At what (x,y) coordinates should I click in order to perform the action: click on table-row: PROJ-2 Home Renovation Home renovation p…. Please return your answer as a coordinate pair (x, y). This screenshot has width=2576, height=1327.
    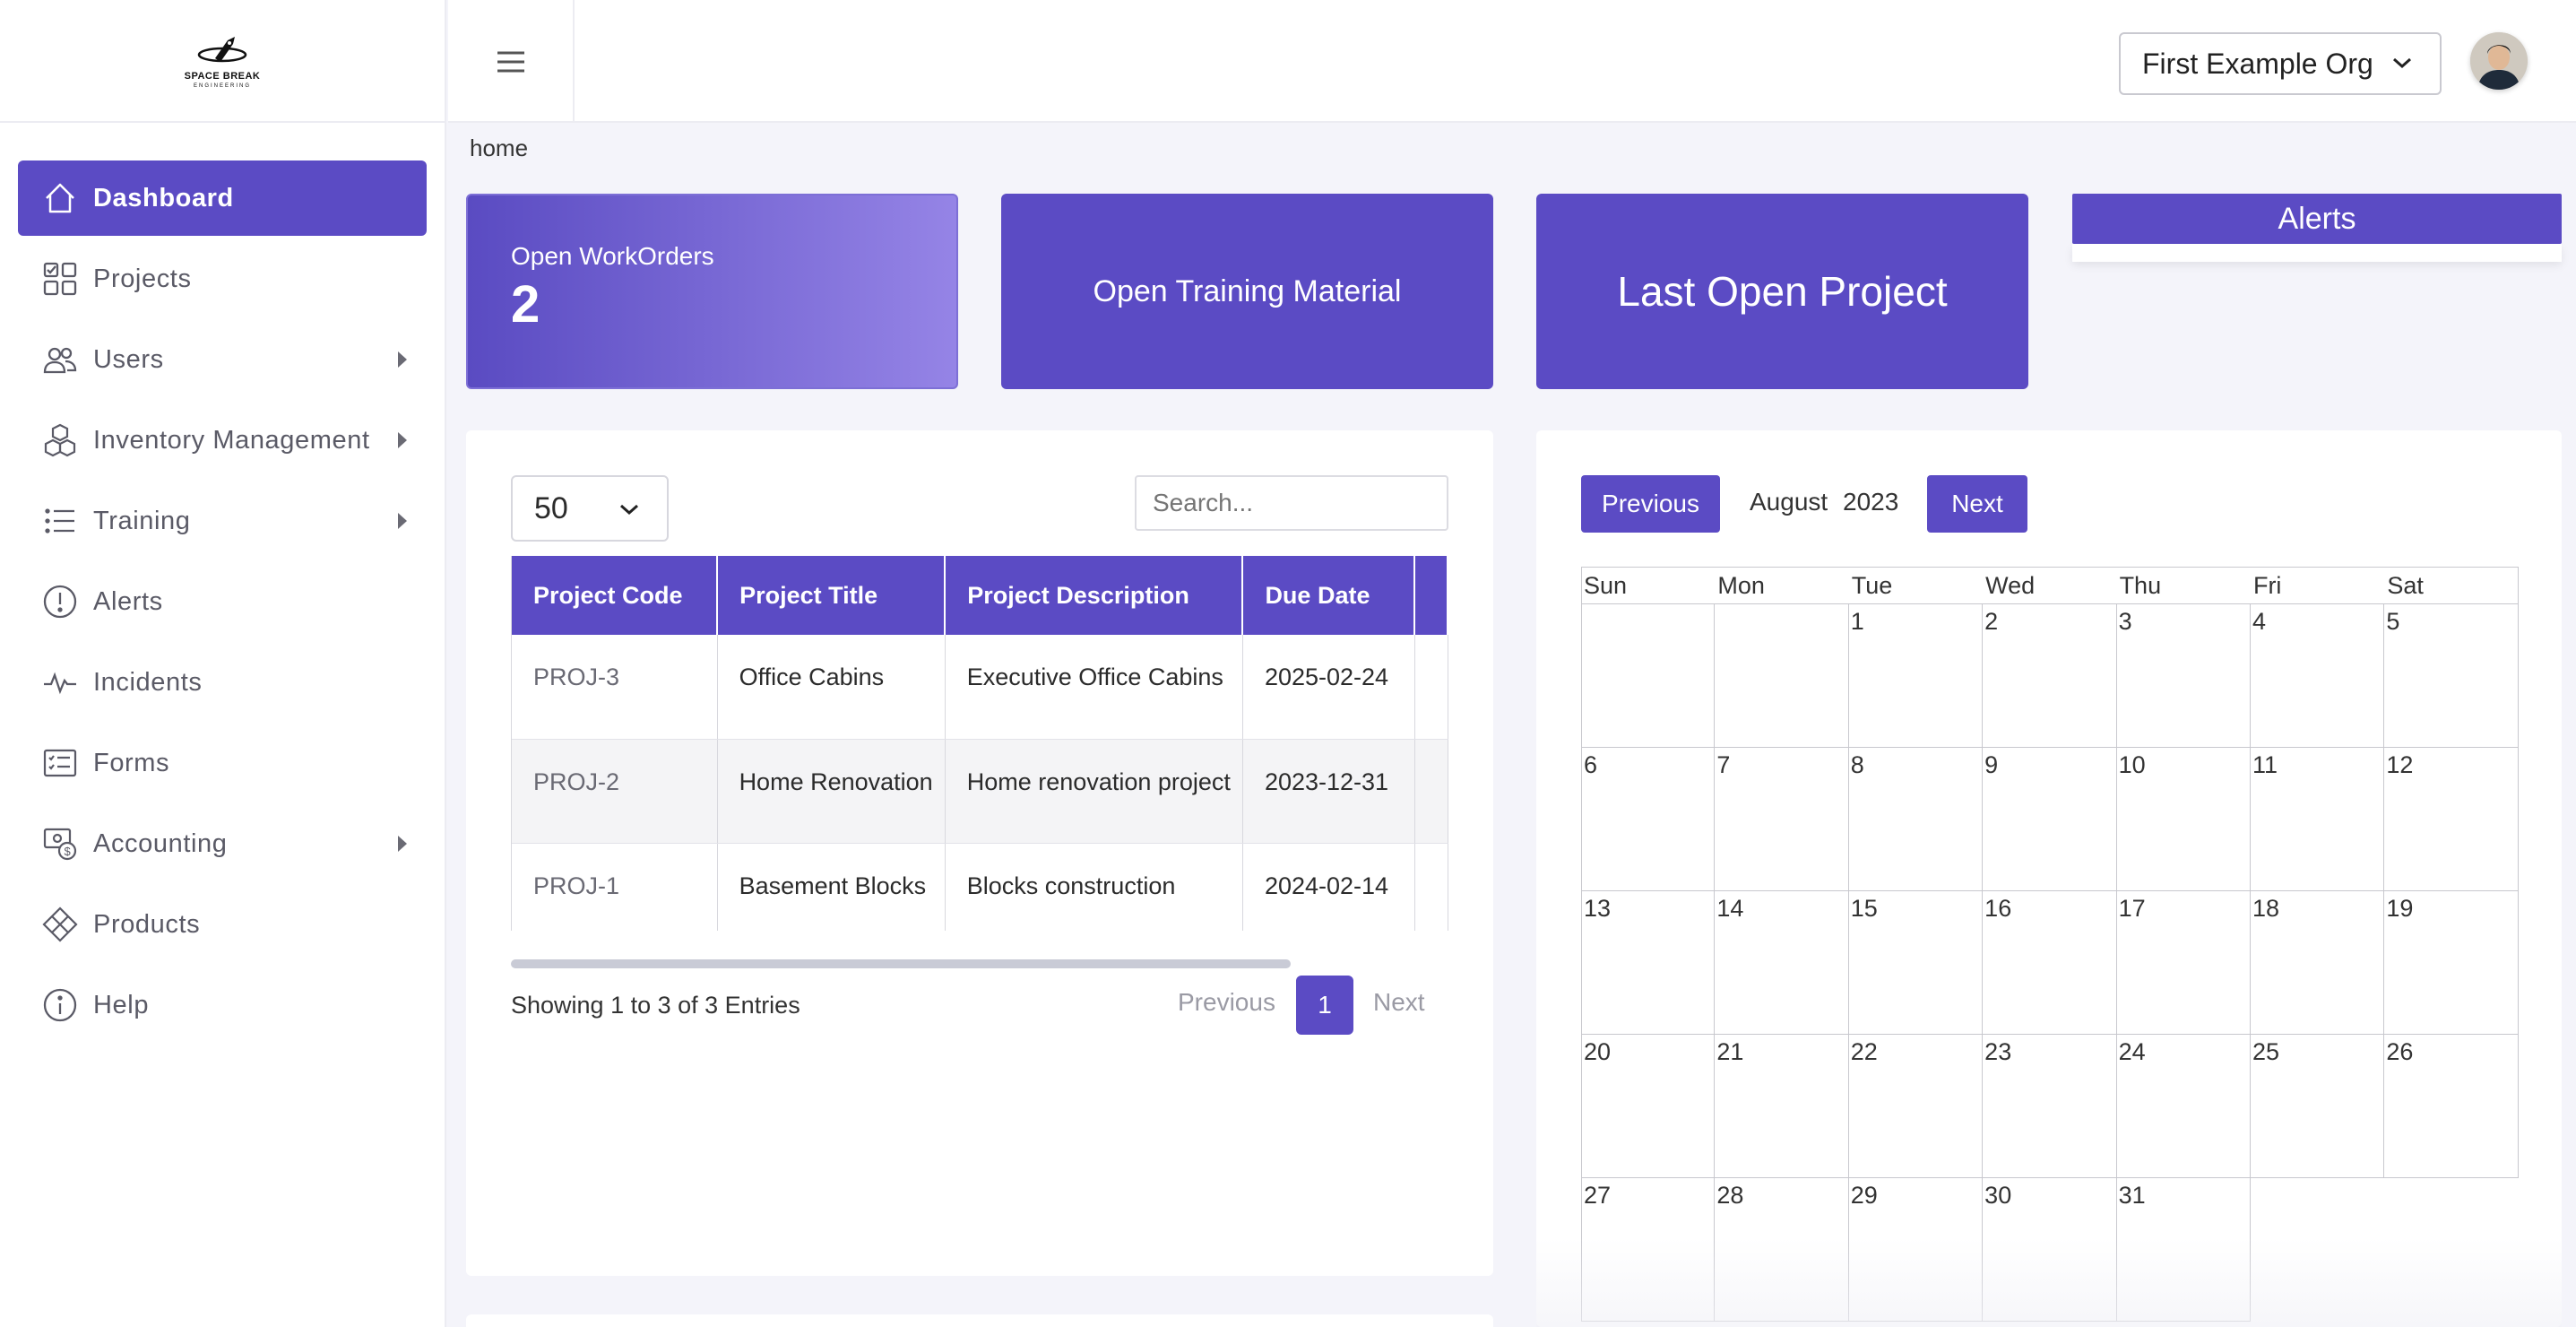
    Looking at the image, I should click on (980, 791).